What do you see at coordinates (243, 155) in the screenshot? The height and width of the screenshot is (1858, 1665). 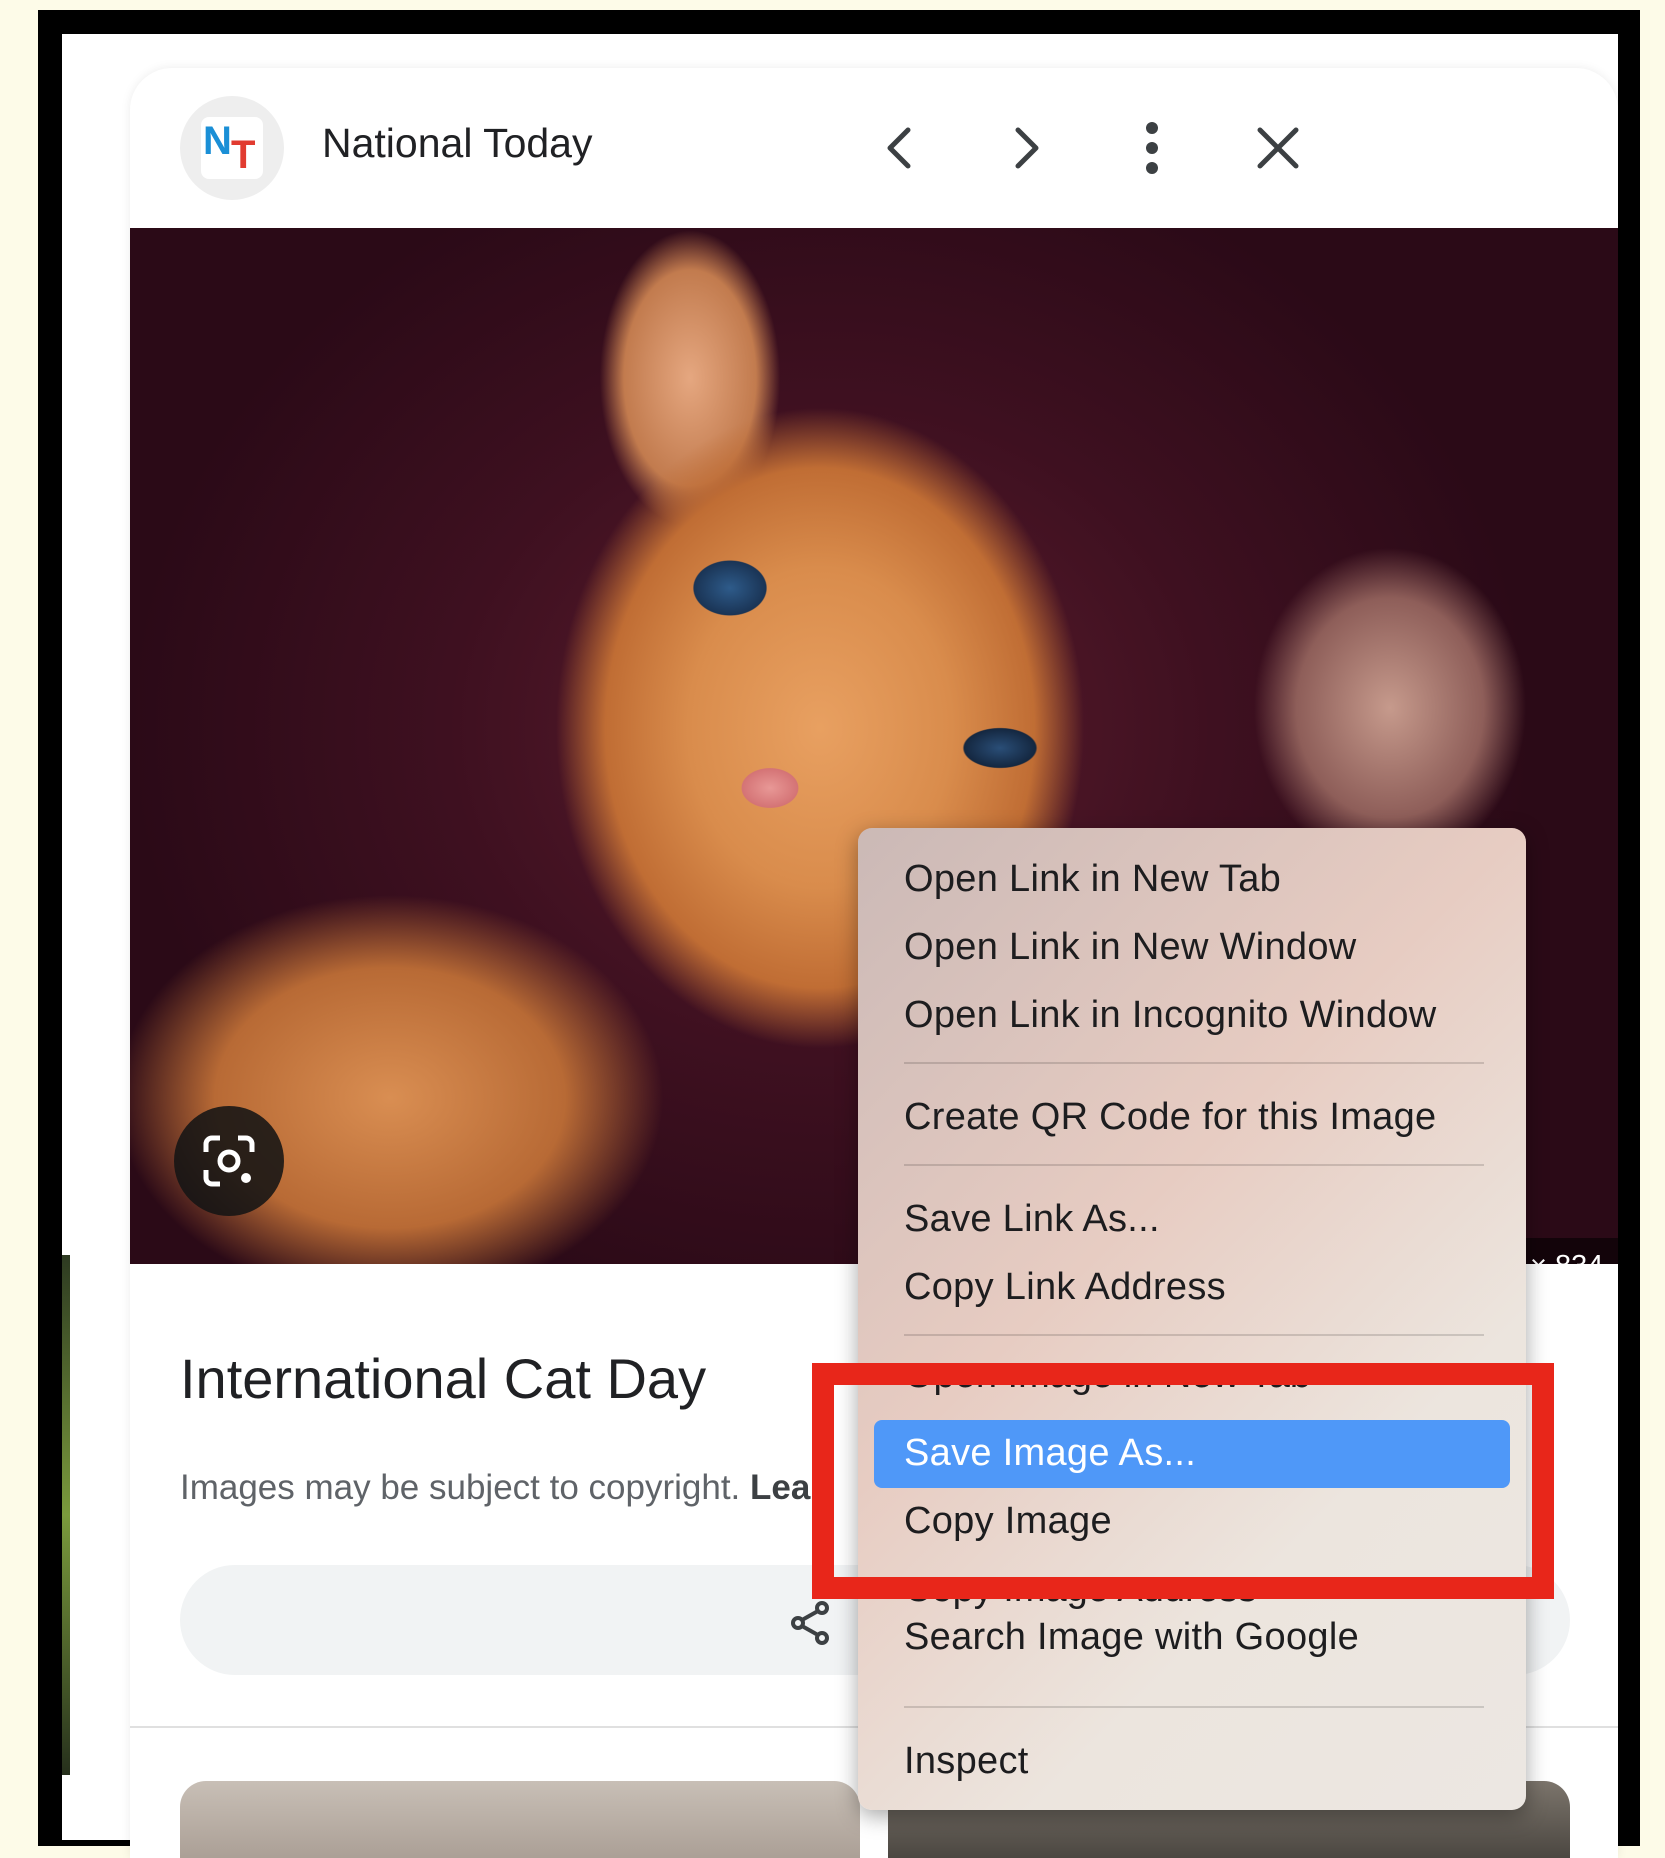 I see `logo-letter-t: T` at bounding box center [243, 155].